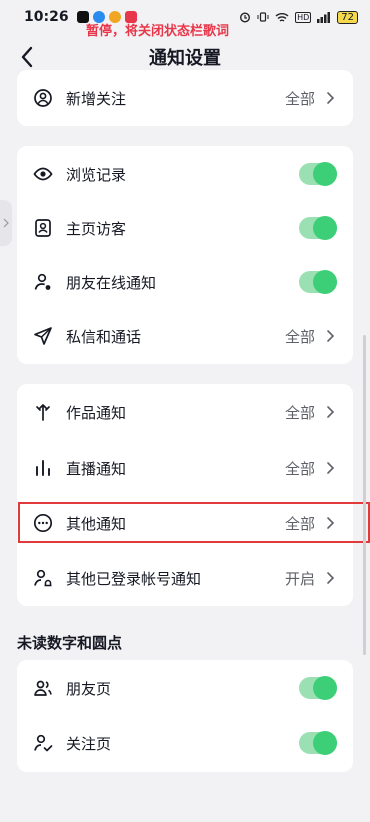 This screenshot has height=822, width=370. Describe the element at coordinates (89, 688) in the screenshot. I see `setting-label: 朋友页` at that location.